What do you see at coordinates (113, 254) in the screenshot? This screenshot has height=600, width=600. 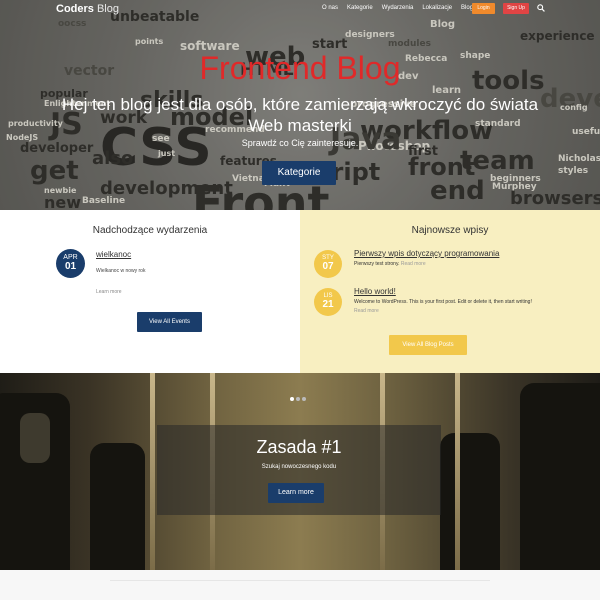 I see `event-title-link: wielkanoc` at bounding box center [113, 254].